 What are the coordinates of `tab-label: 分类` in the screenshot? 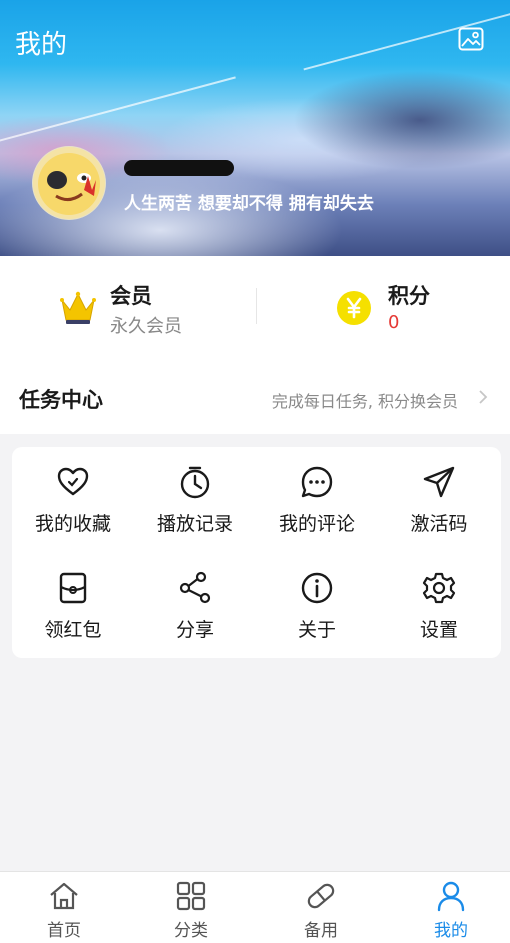 It's located at (191, 931).